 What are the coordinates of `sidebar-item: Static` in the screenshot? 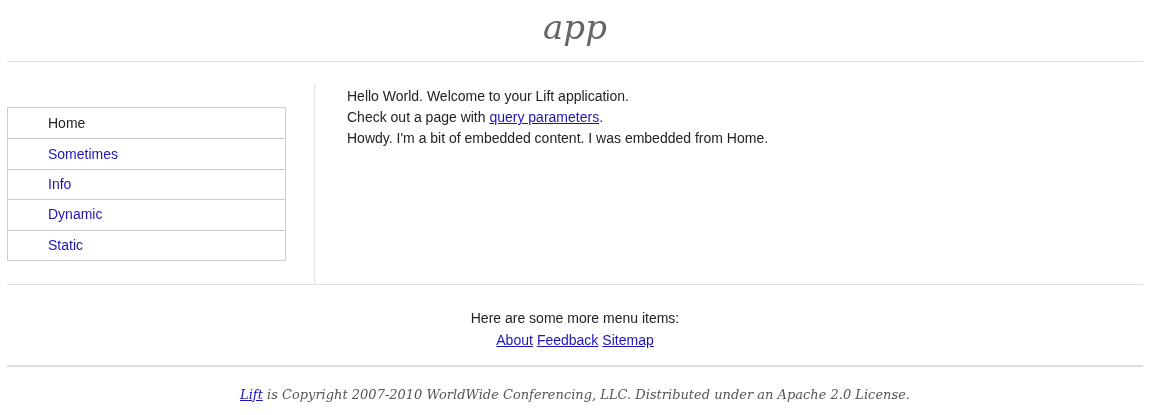 It's located at (65, 245).